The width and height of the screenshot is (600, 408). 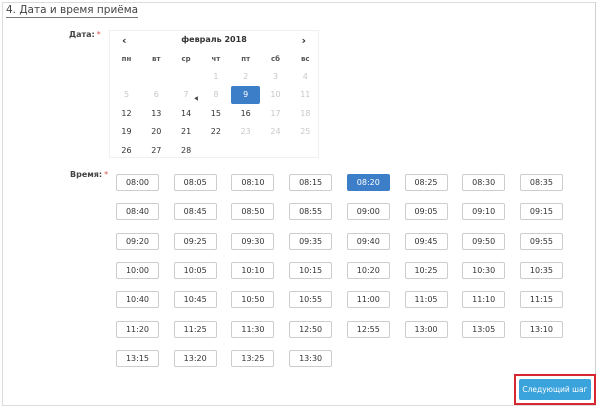 I want to click on time-slot: 08:50, so click(x=253, y=212).